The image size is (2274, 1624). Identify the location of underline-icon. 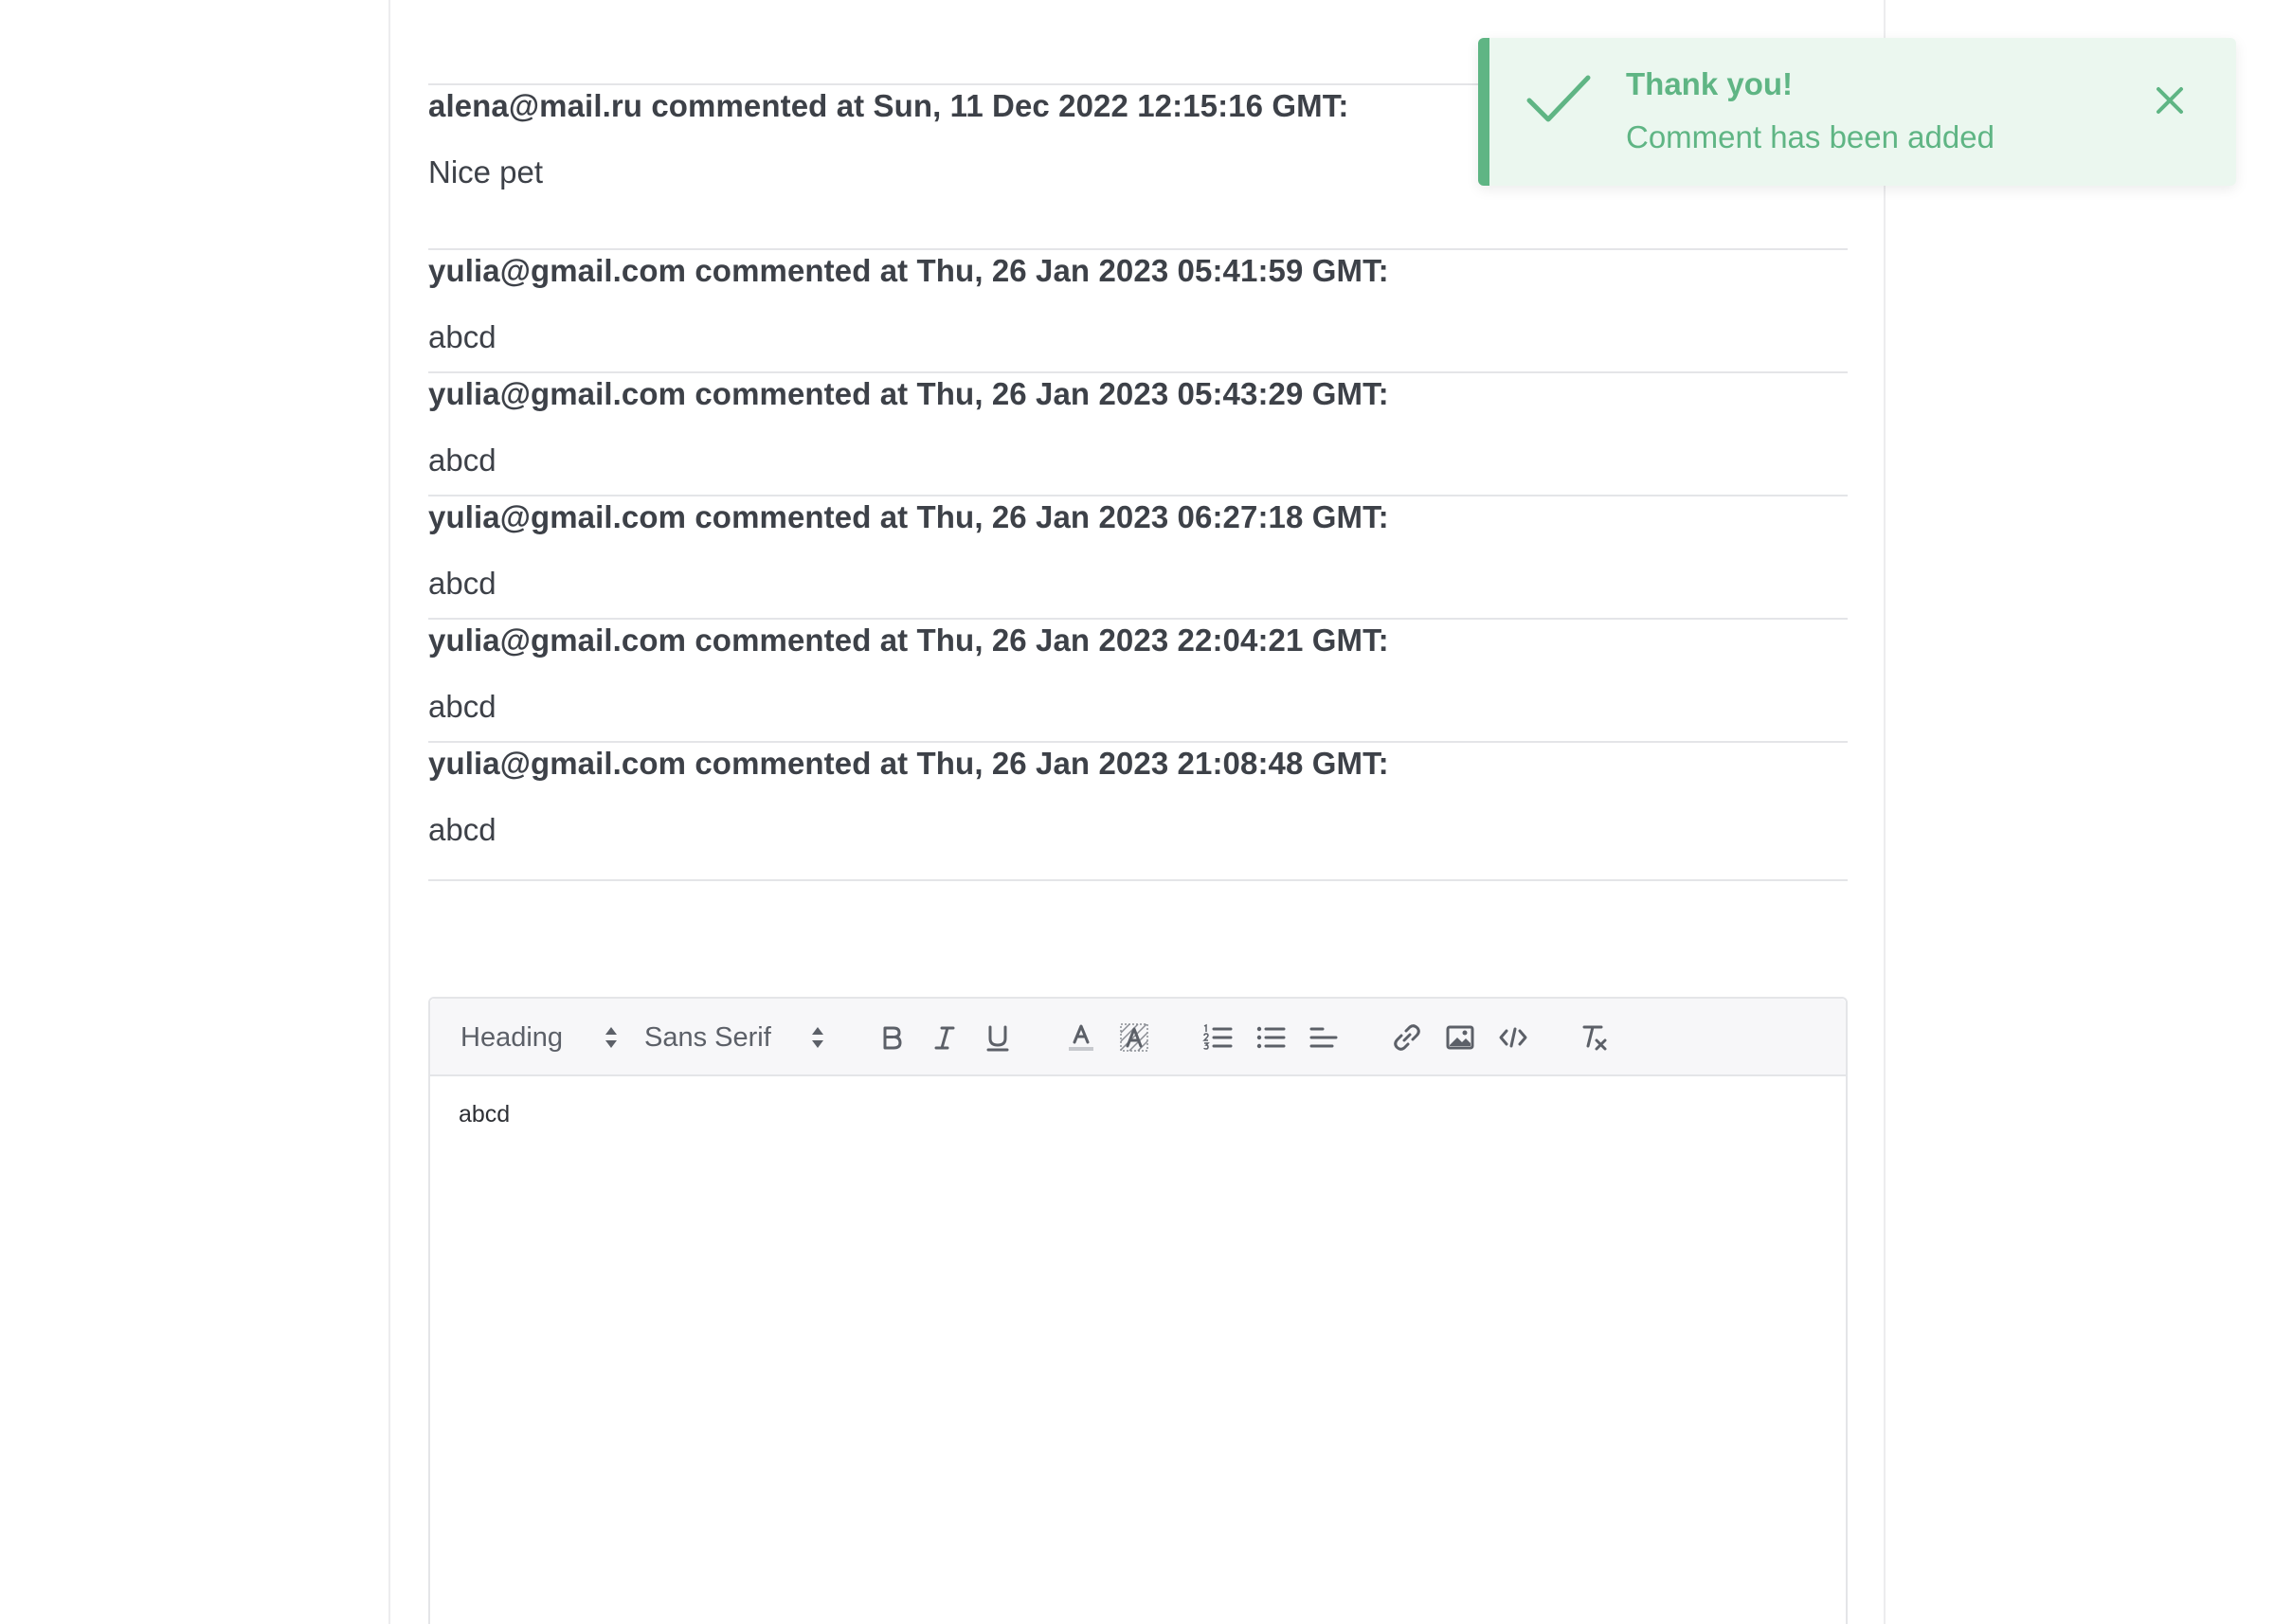
(998, 1038).